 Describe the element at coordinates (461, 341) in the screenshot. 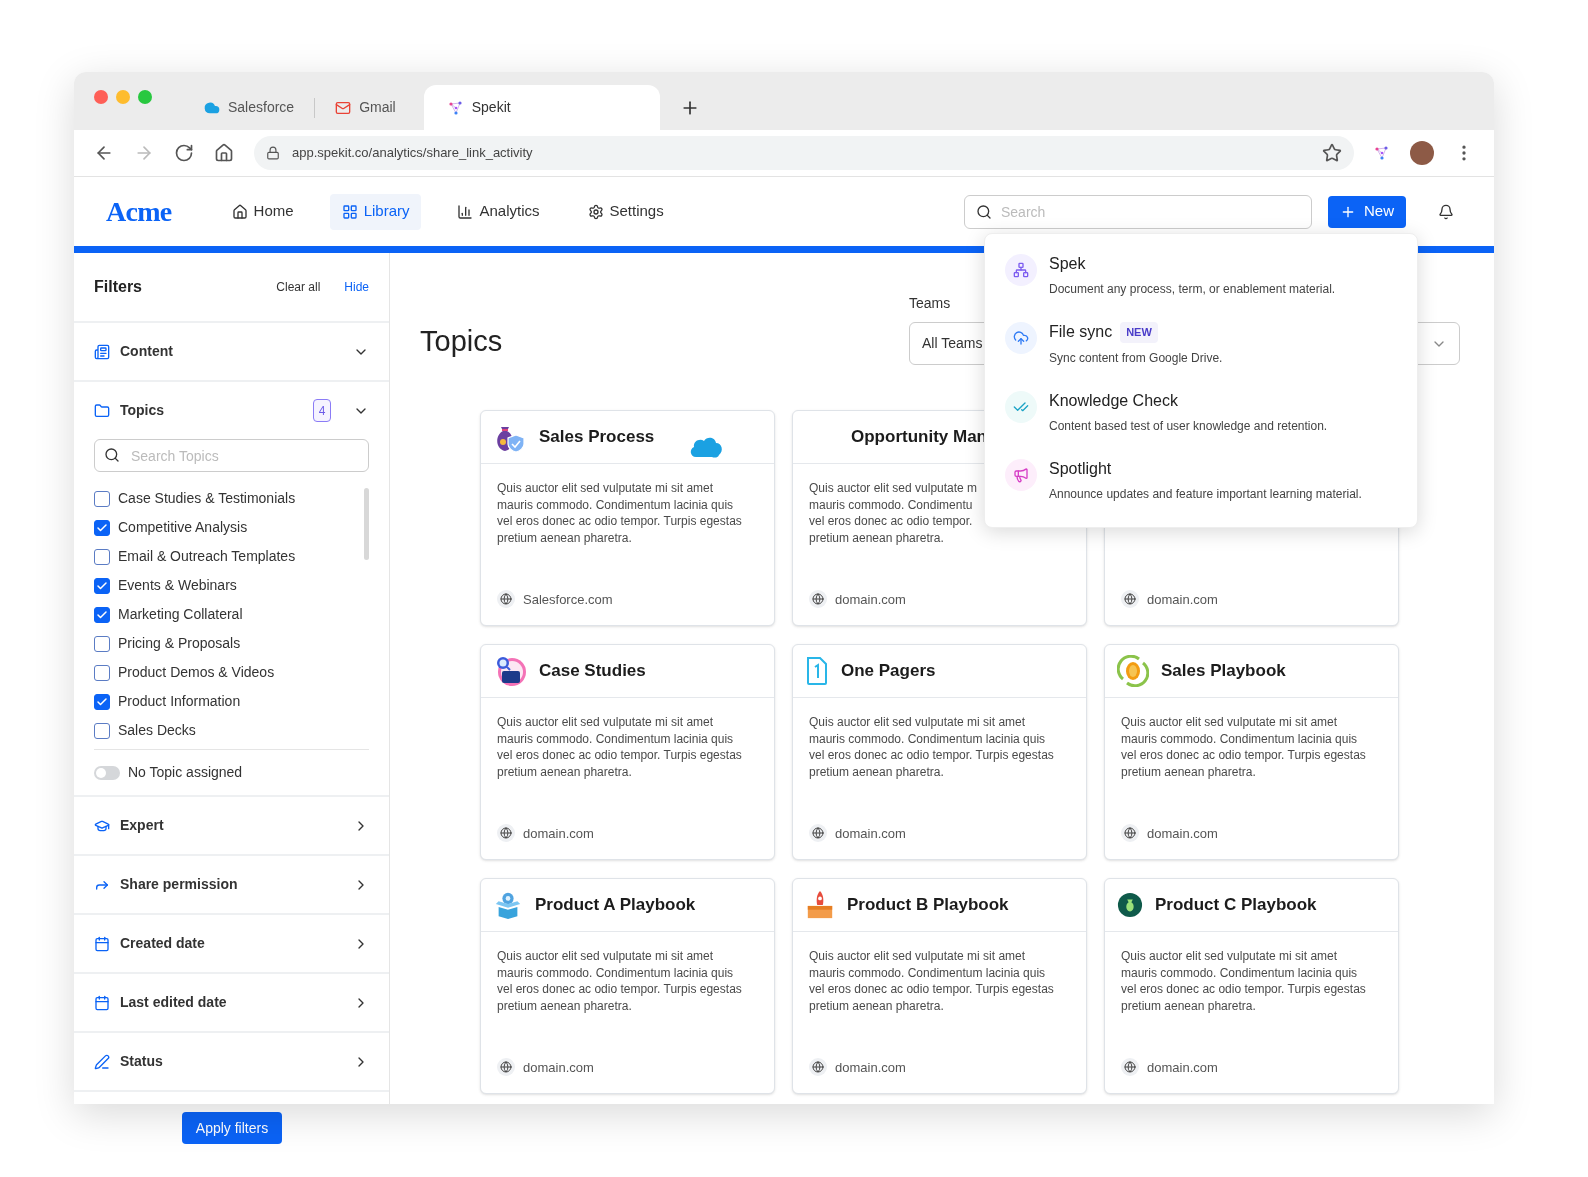

I see `page-title: Topics` at that location.